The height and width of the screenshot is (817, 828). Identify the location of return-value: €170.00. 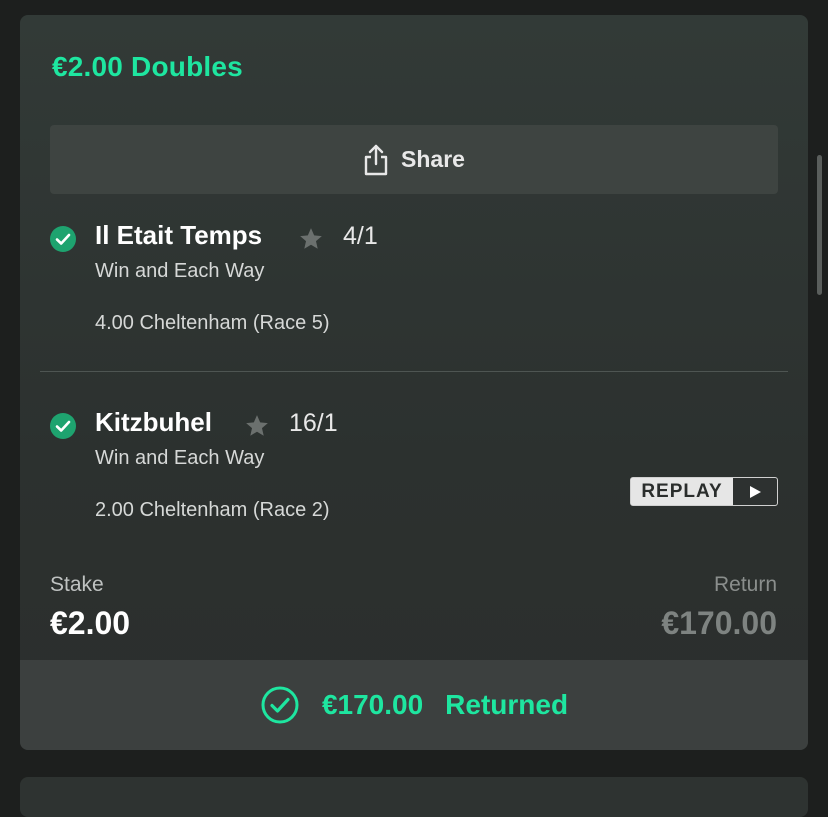
(719, 623).